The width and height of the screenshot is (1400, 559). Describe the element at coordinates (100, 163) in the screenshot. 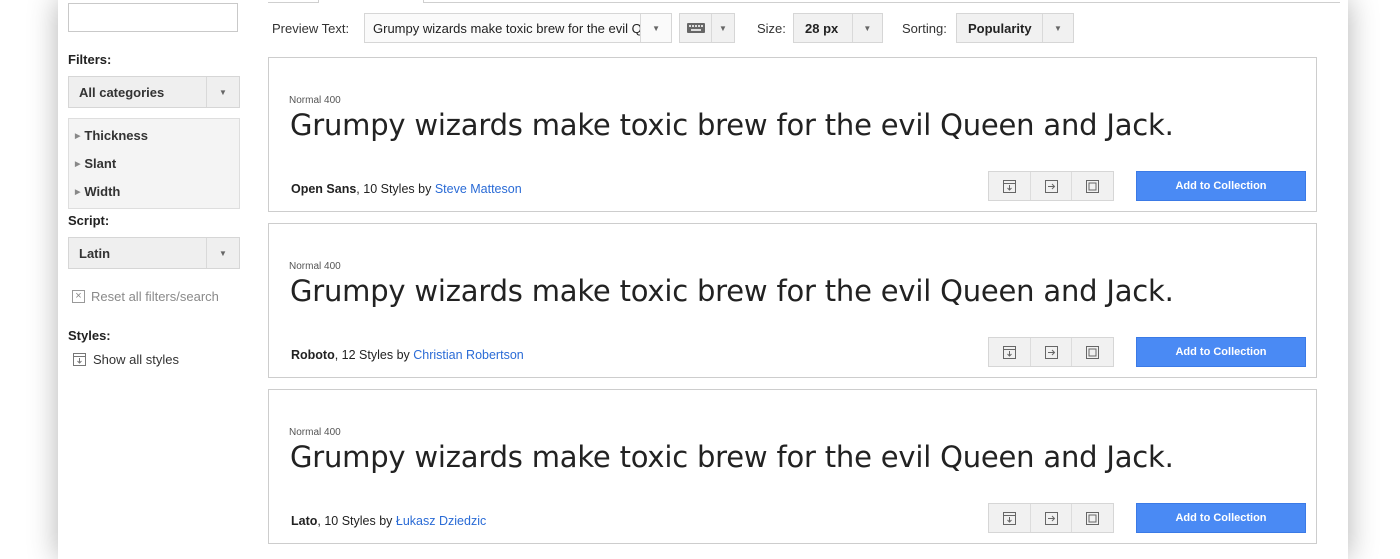

I see `filter-slant-label: Slant` at that location.